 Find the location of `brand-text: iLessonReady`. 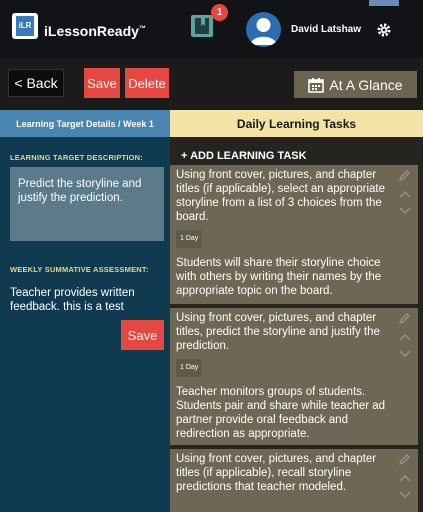

brand-text: iLessonReady is located at coordinates (91, 31).